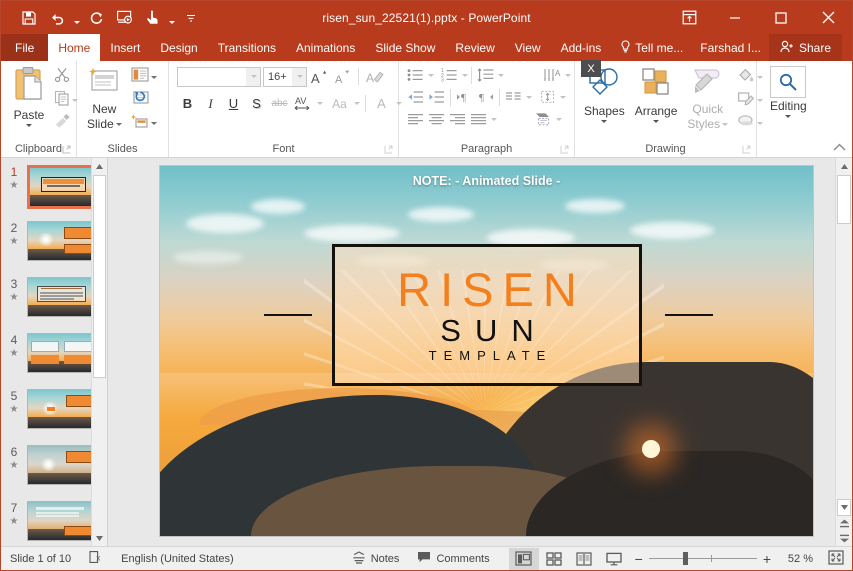 The width and height of the screenshot is (853, 571). I want to click on clear-formatting-button: A, so click(374, 76).